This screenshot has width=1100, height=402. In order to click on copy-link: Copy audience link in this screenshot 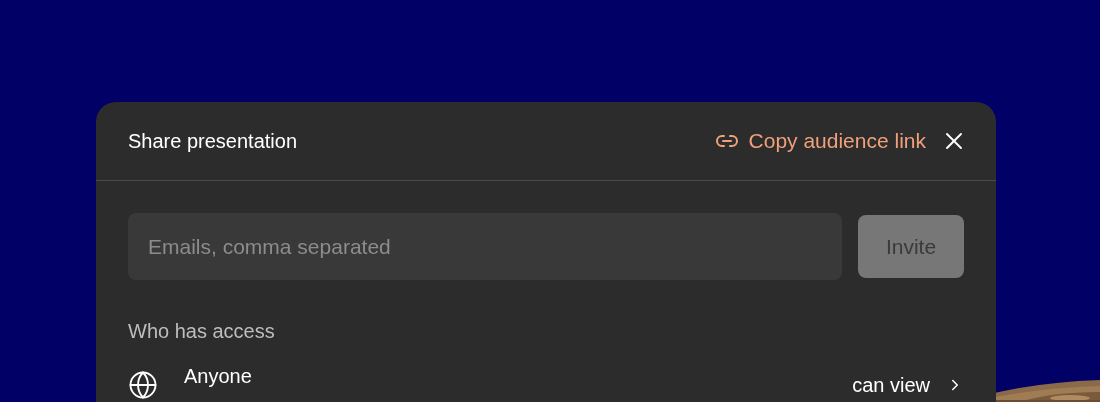, I will do `click(820, 141)`.